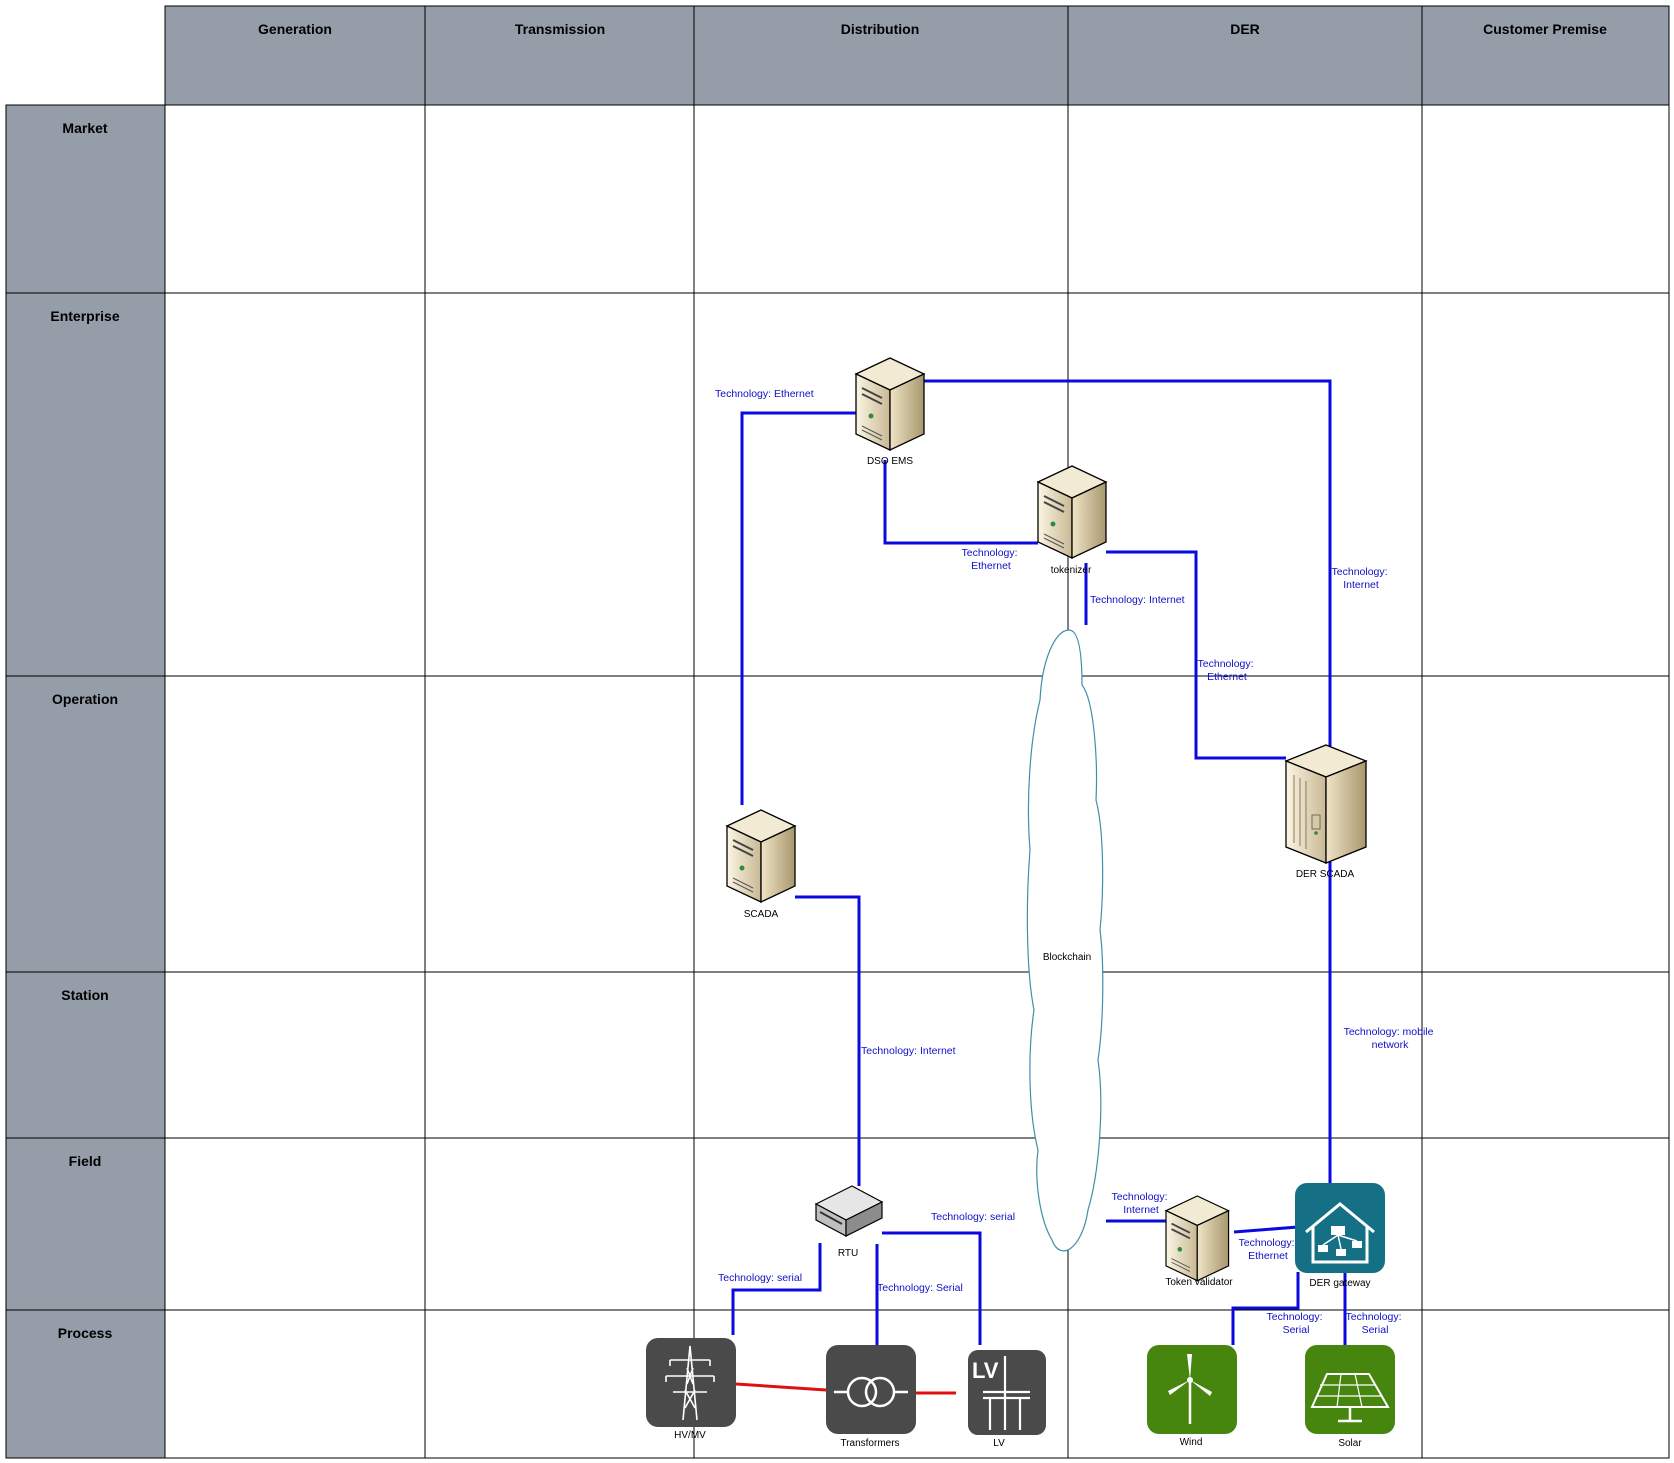 This screenshot has width=1674, height=1463. I want to click on link-label-blockchain-validator: Technology: Internet, so click(1141, 1203).